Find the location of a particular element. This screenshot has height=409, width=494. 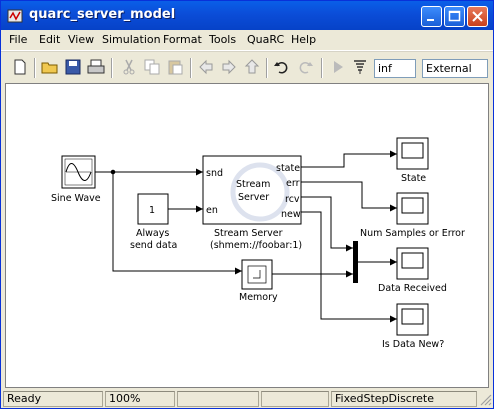

memory-label: Memory is located at coordinates (258, 297).